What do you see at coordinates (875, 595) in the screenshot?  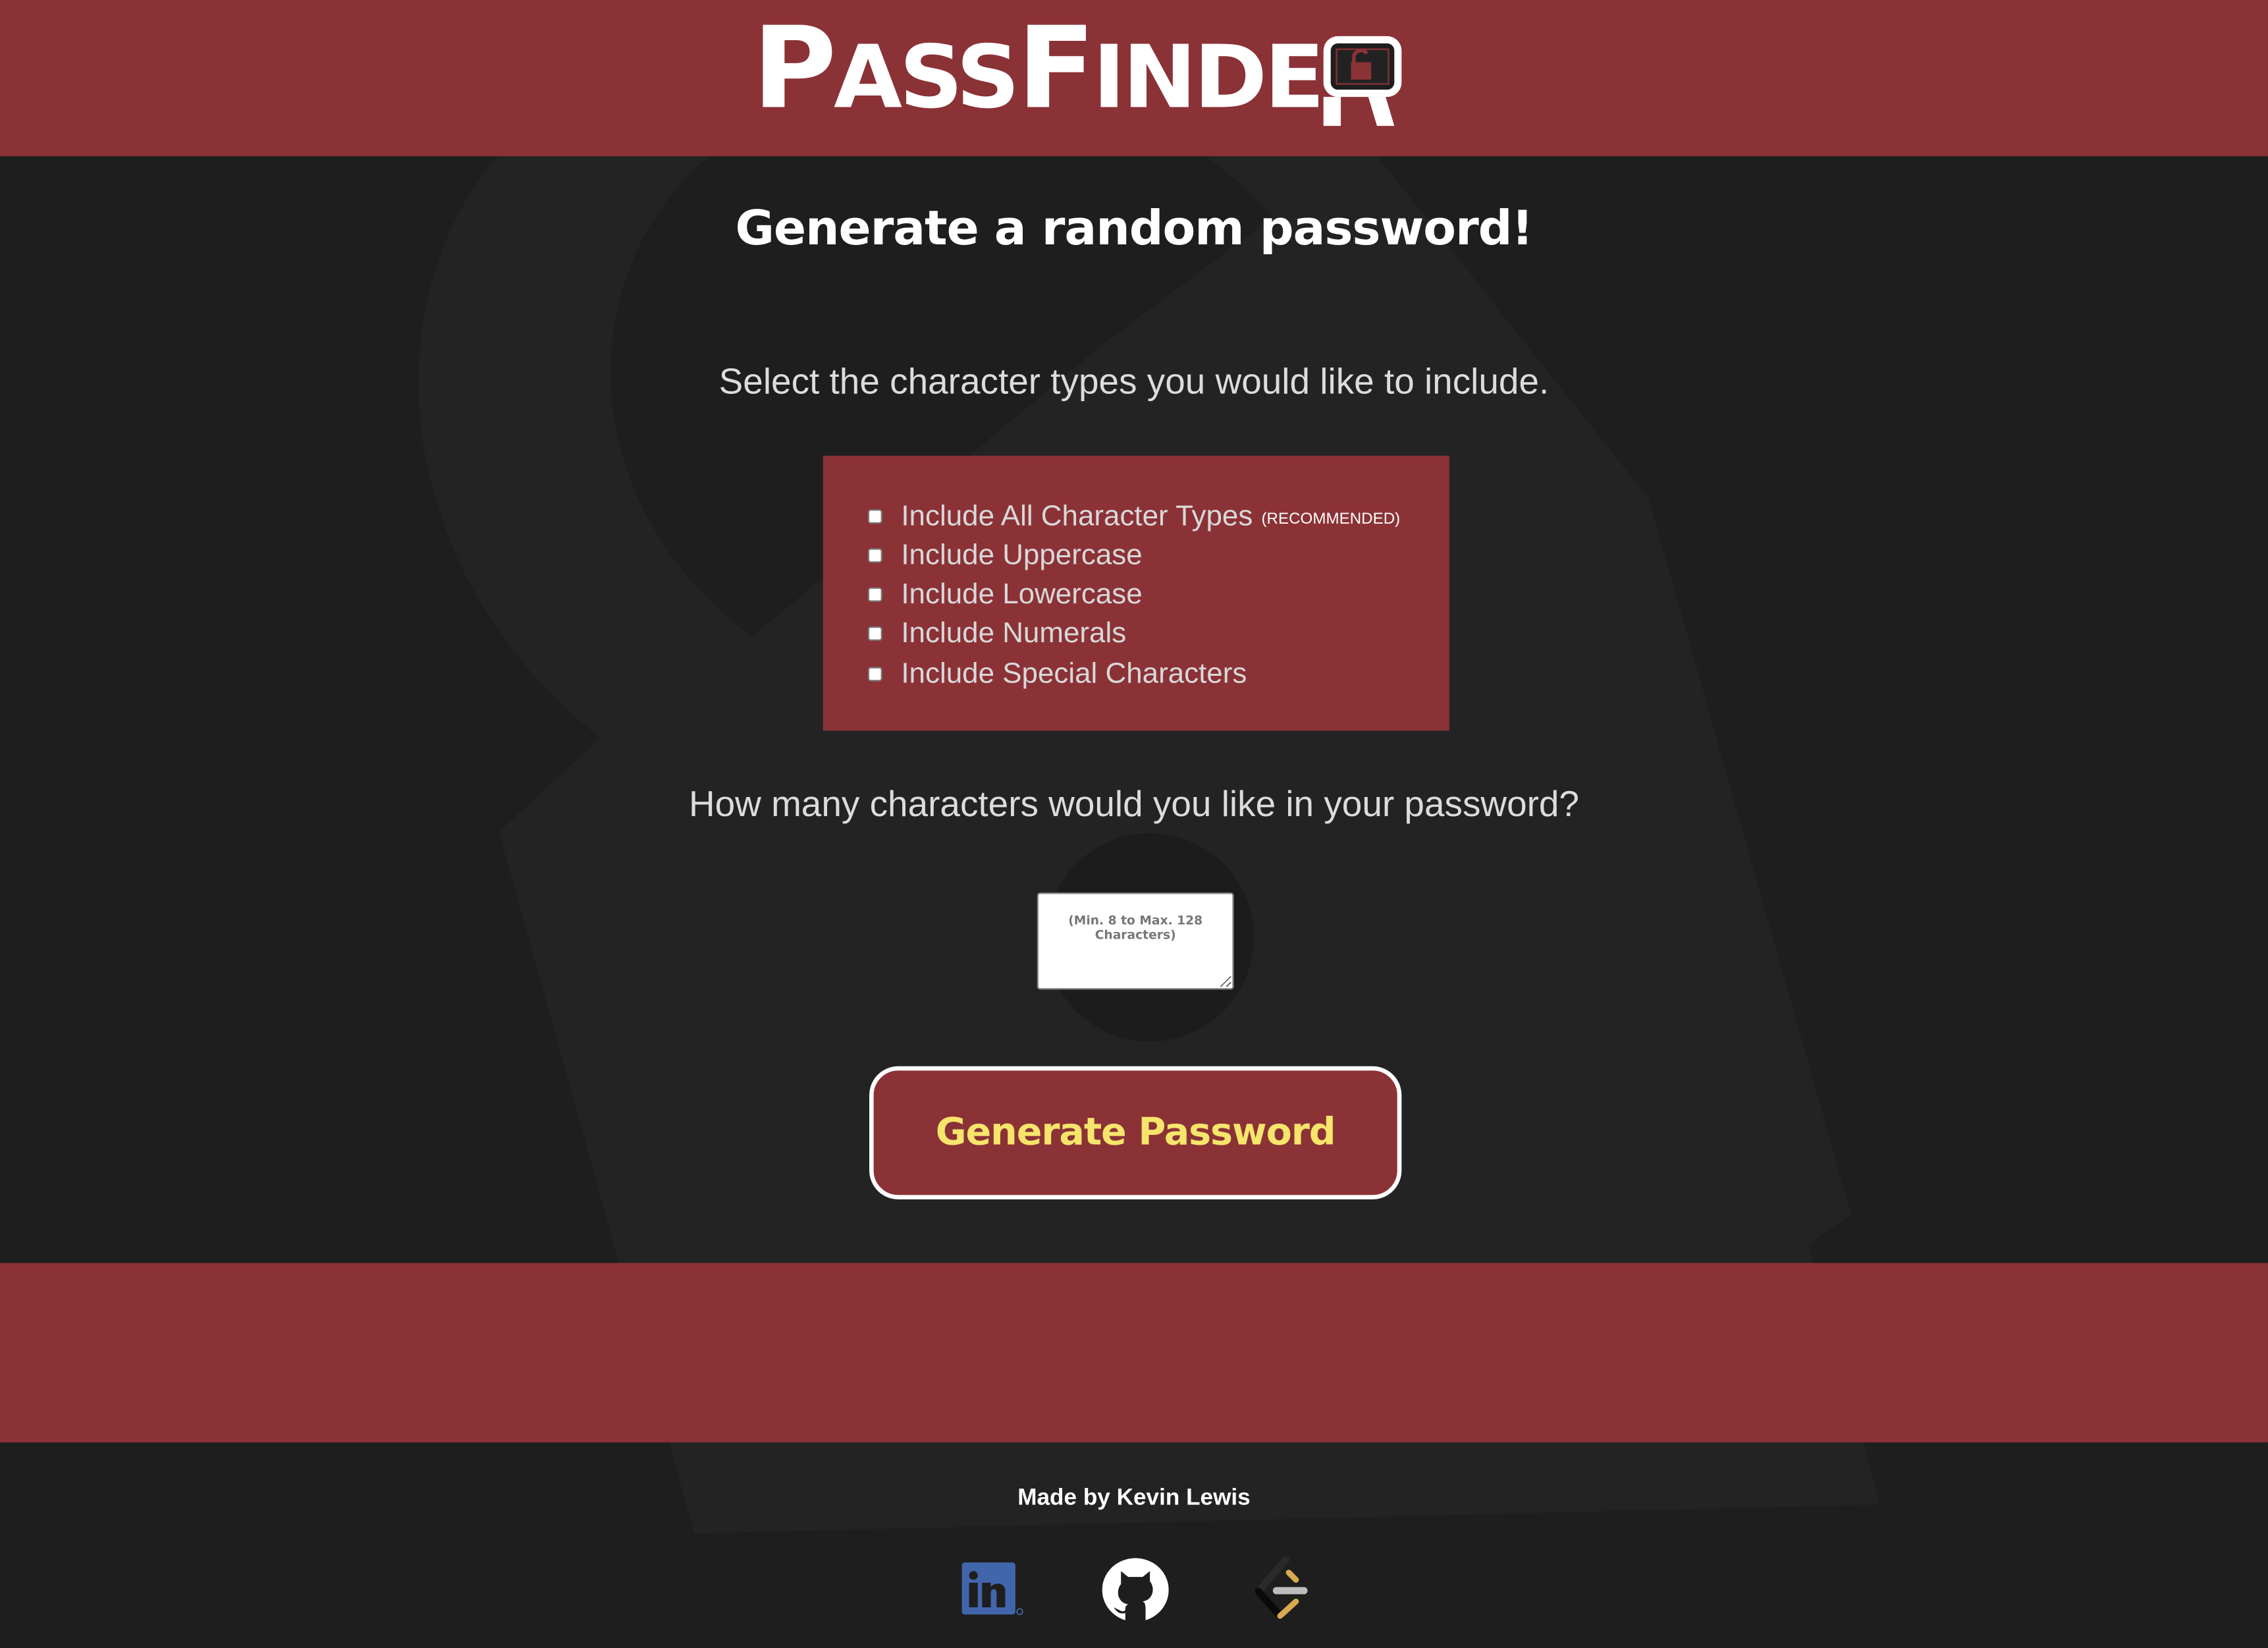 I see `checkbox-lowercase` at bounding box center [875, 595].